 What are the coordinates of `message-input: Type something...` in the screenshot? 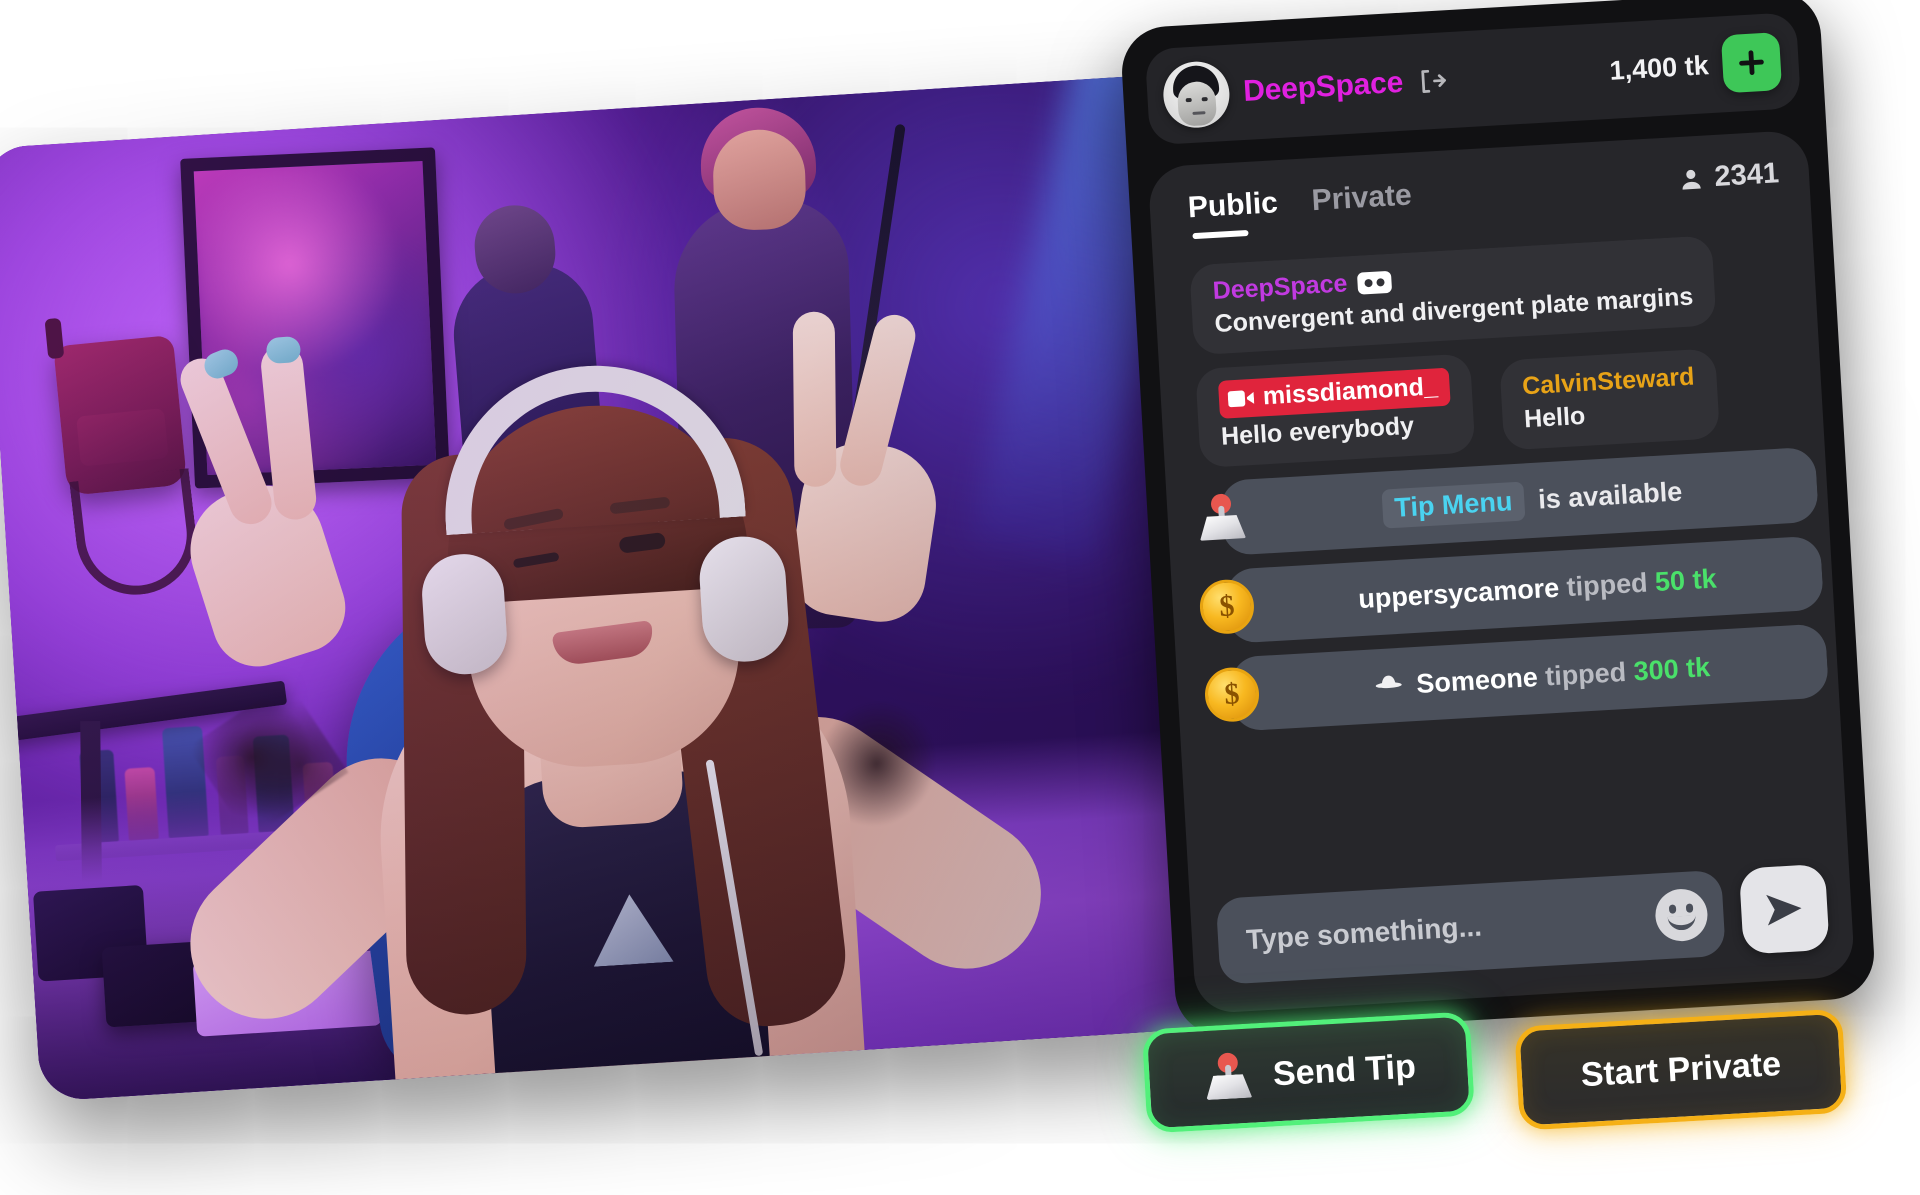 It's located at (1450, 929).